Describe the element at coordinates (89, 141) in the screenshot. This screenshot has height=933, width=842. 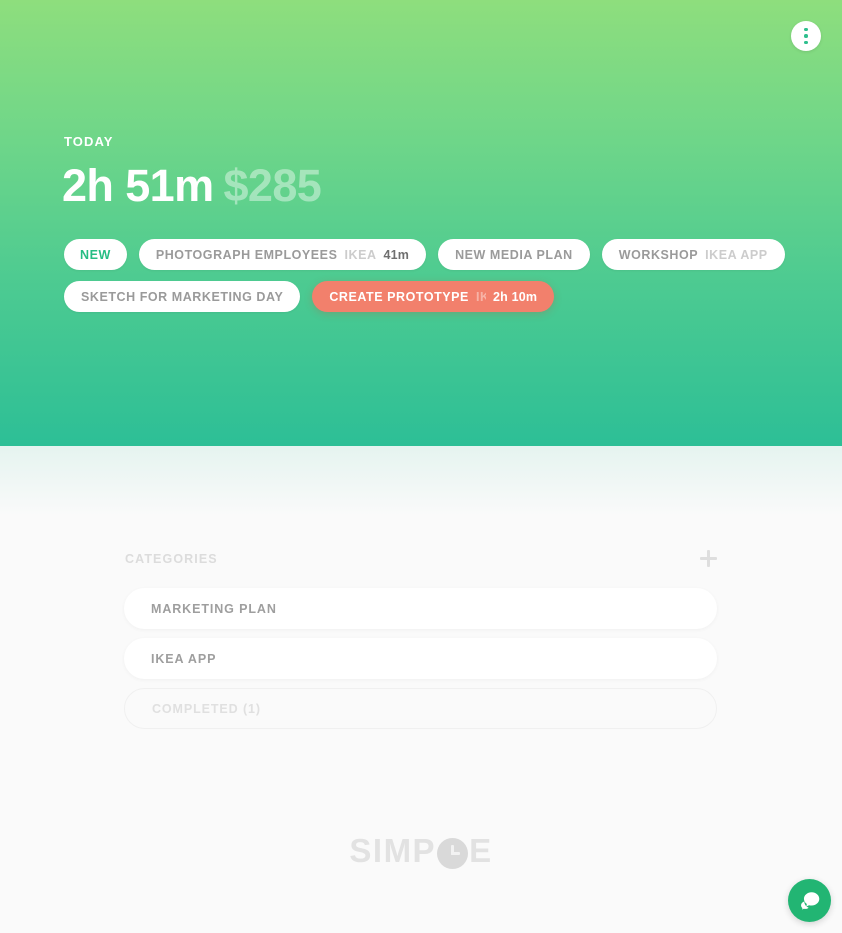
I see `today-label: TODAY` at that location.